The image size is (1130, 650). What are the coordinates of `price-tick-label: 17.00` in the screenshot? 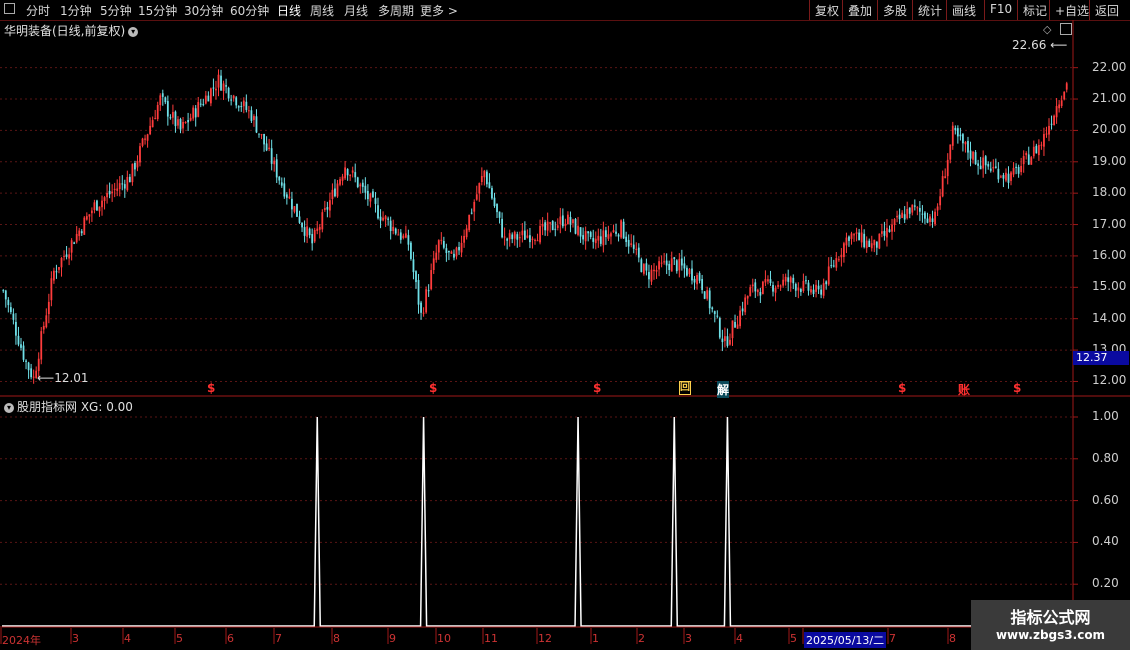 It's located at (1109, 223).